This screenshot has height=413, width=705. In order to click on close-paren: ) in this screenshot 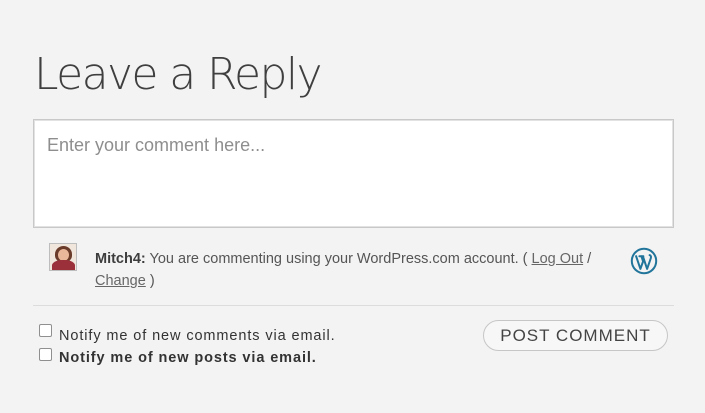, I will do `click(150, 281)`.